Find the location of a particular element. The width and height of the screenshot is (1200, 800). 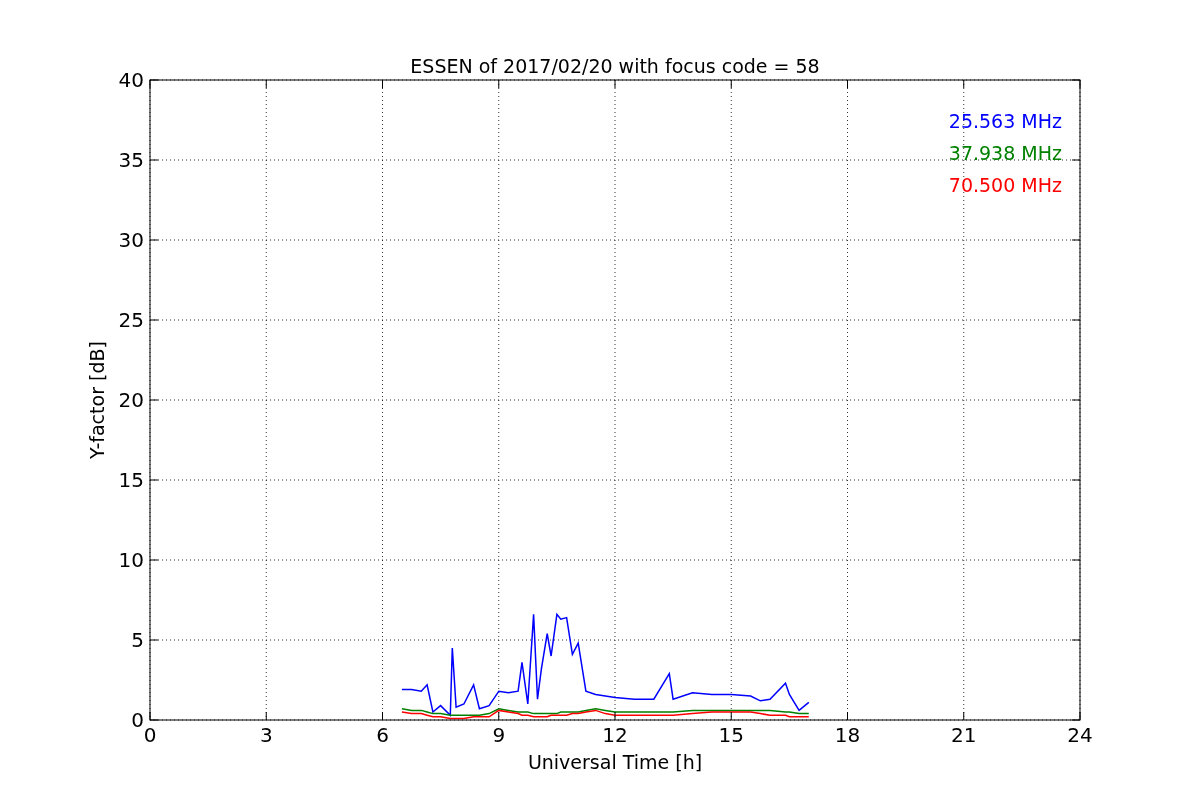

x-tick-label: 21 is located at coordinates (964, 735).